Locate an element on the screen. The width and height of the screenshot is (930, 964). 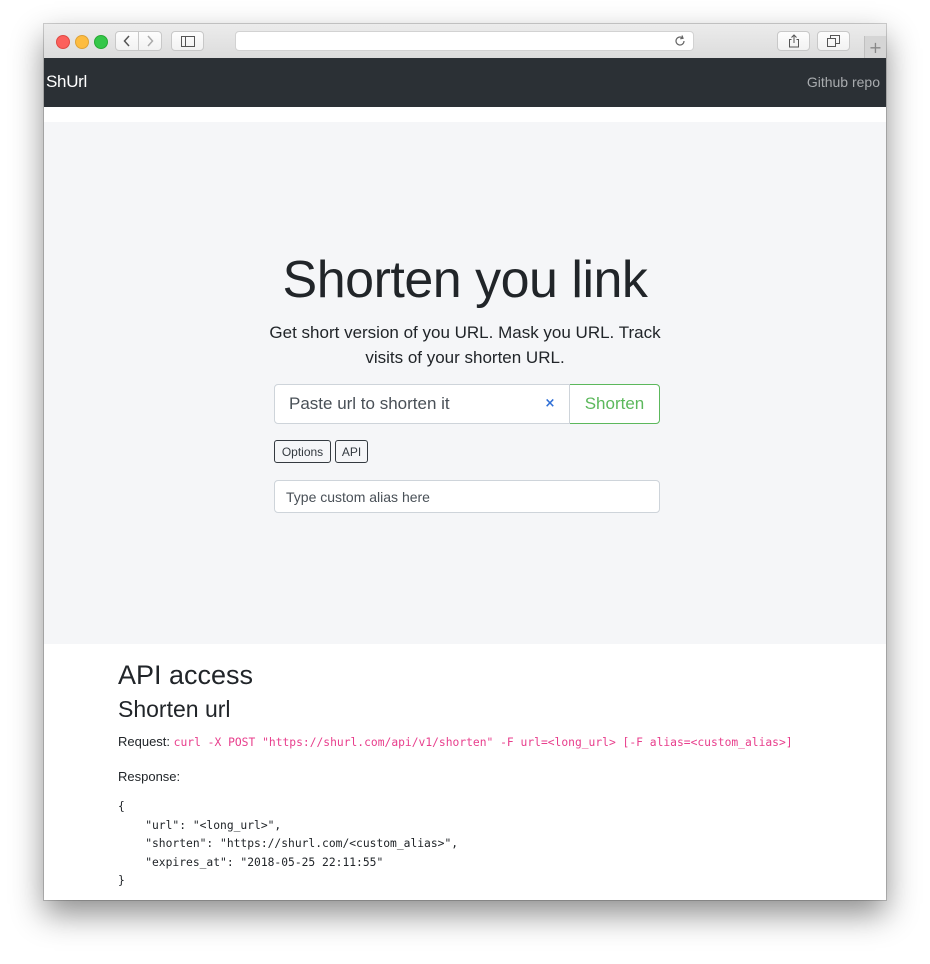
back-button is located at coordinates (127, 41).